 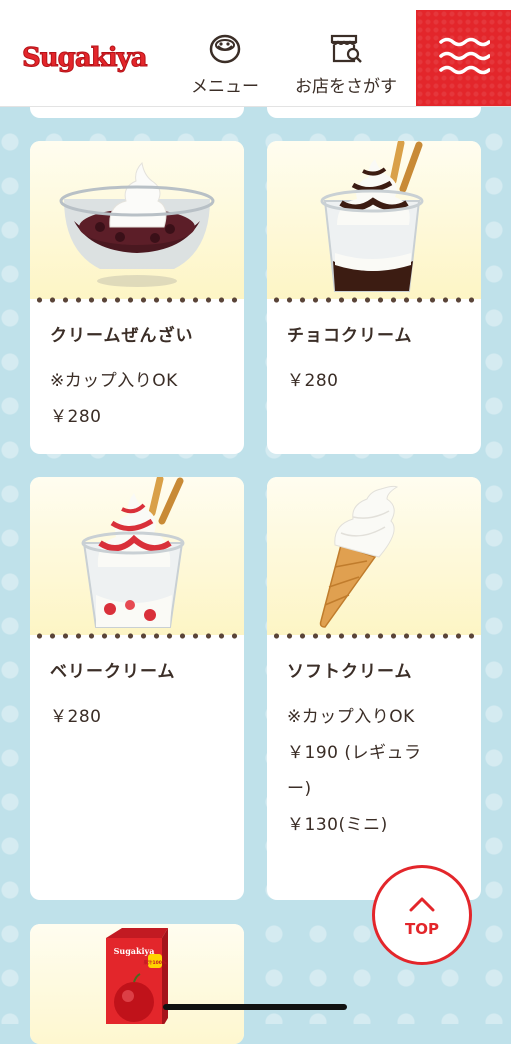 I want to click on product-price: ー), so click(x=299, y=789).